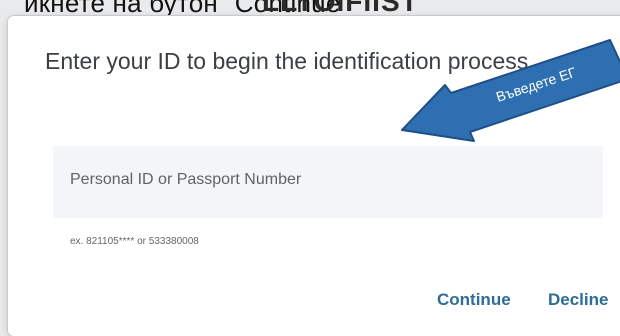 The width and height of the screenshot is (620, 336). I want to click on input-placeholder: Personal ID or Passport Number, so click(186, 179).